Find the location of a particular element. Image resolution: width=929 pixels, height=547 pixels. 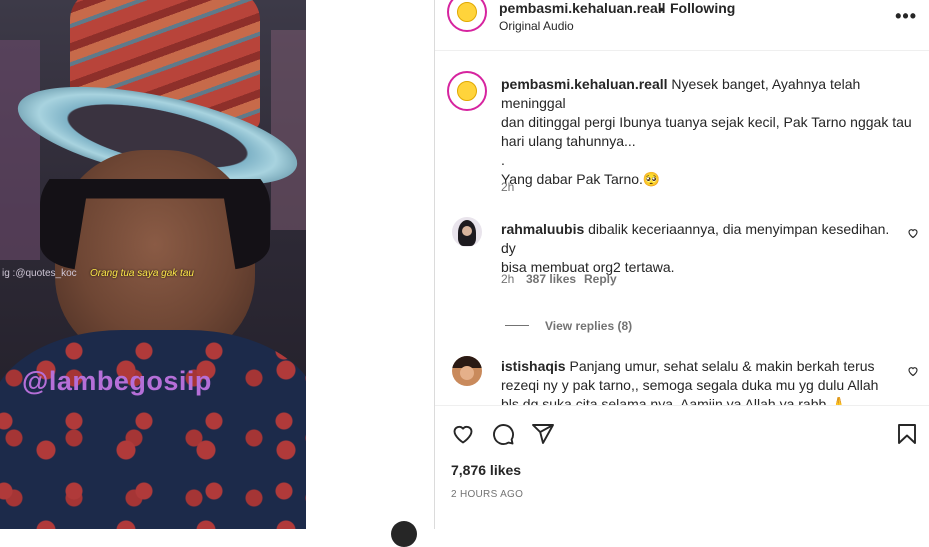

source-watermark: ig :@quotes_koc is located at coordinates (39, 273).